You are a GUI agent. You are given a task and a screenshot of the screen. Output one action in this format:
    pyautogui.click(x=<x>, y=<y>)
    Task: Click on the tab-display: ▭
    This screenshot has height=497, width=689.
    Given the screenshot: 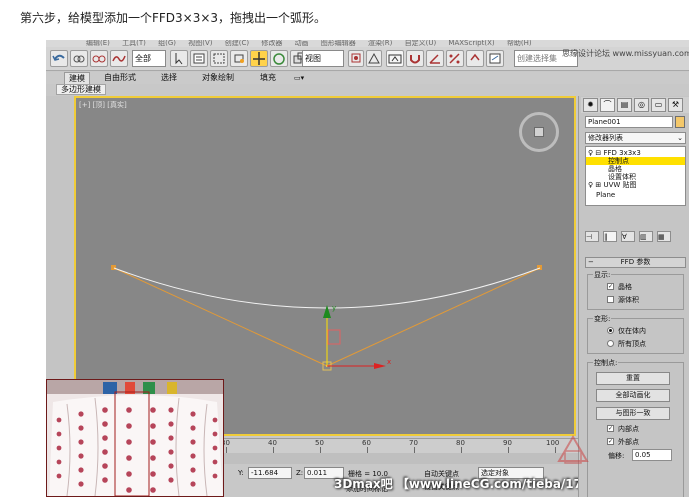 What is the action you would take?
    pyautogui.click(x=658, y=105)
    